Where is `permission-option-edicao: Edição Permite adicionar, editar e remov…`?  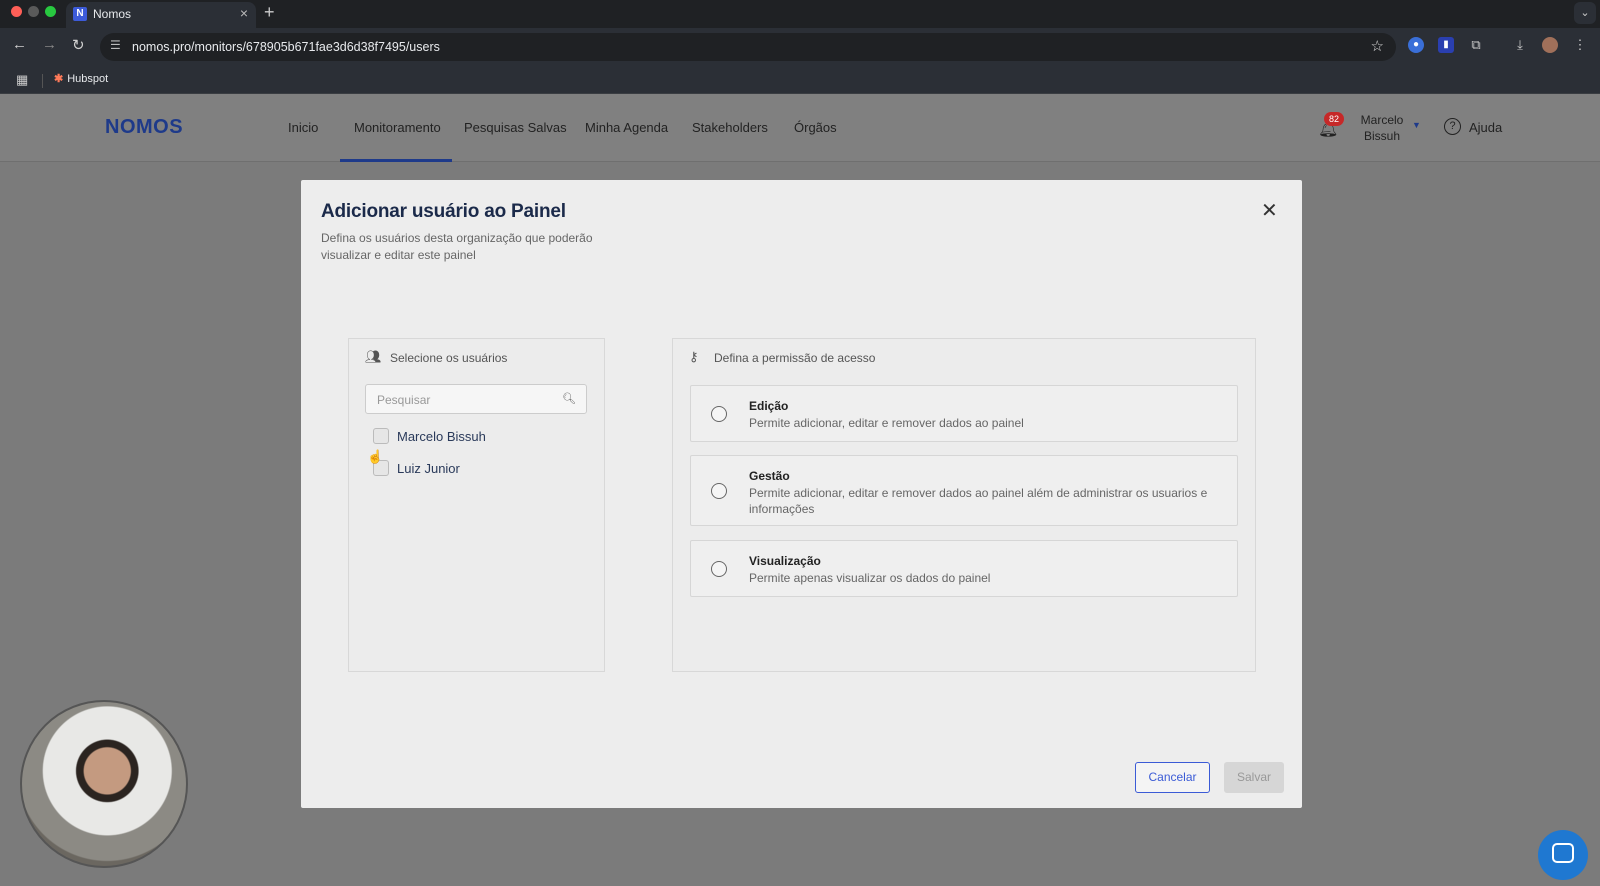
permission-option-edicao: Edição Permite adicionar, editar e remov… is located at coordinates (964, 413).